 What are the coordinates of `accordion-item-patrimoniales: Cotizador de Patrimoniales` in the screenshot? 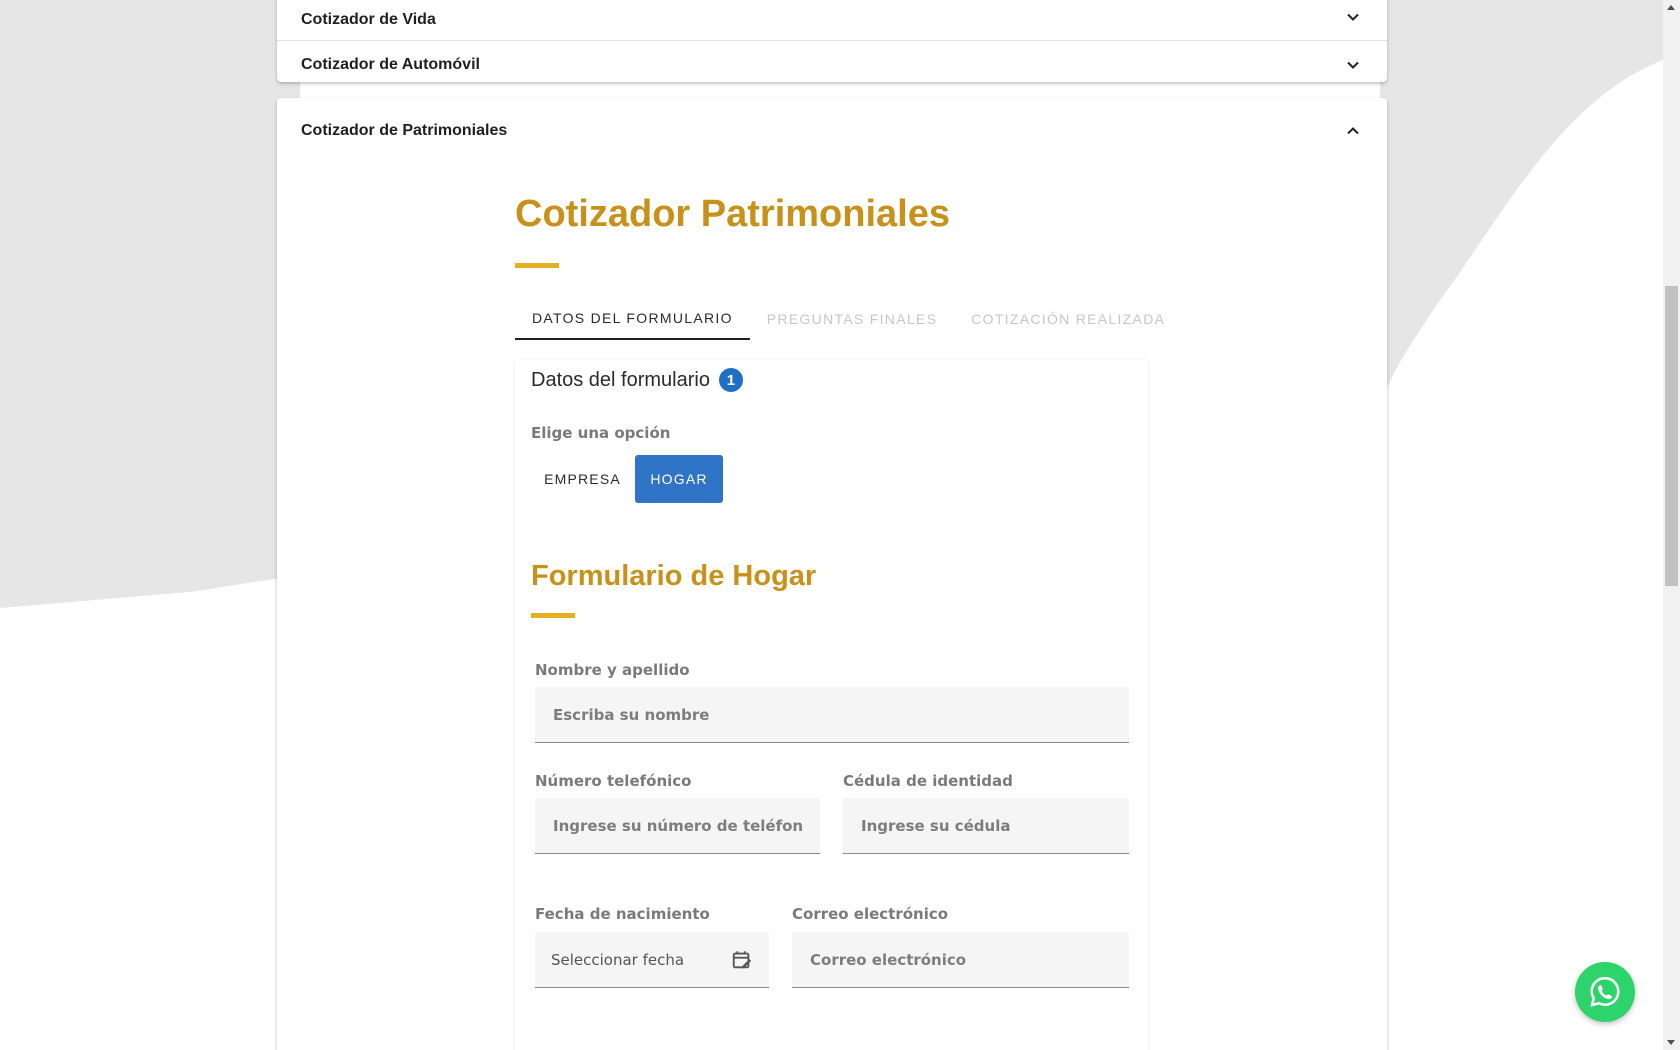 It's located at (832, 131).